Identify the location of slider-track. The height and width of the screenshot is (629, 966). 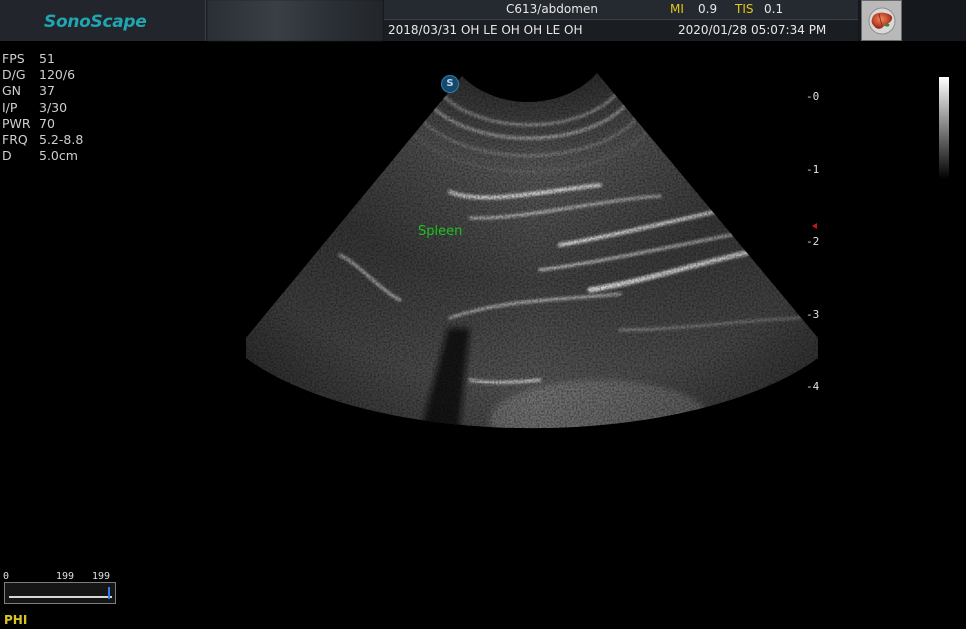
(60, 597).